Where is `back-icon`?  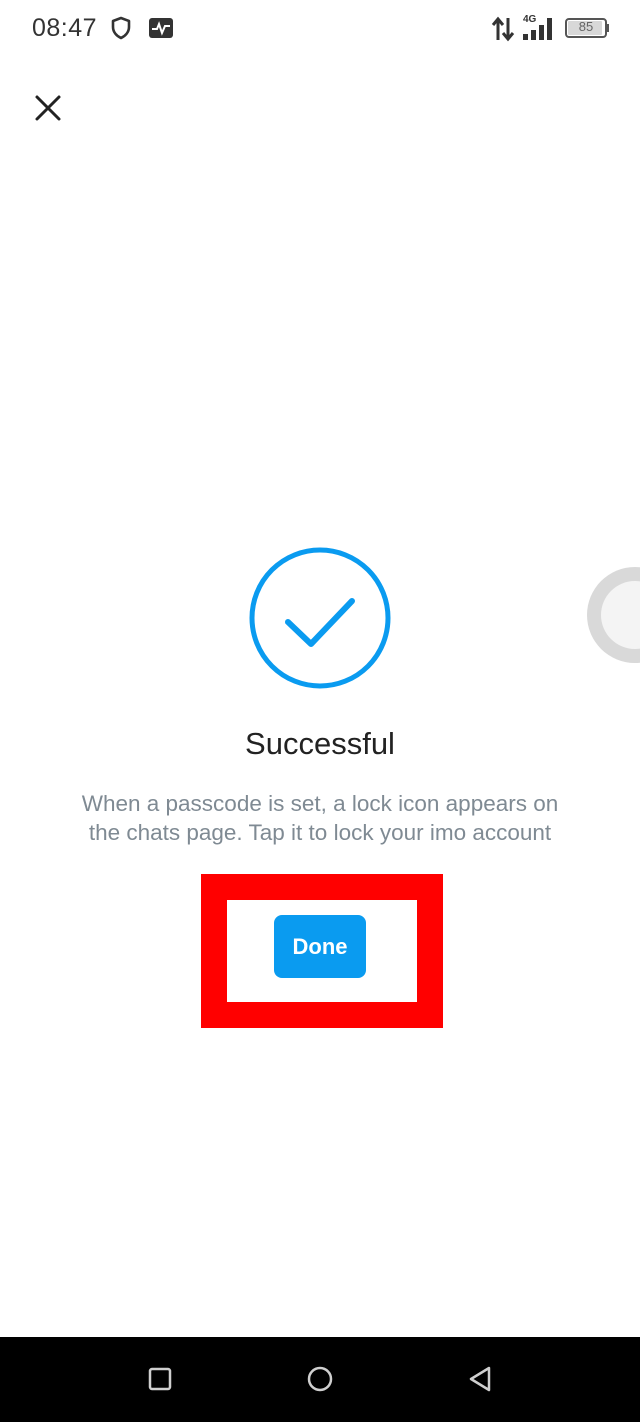
back-icon is located at coordinates (480, 1379).